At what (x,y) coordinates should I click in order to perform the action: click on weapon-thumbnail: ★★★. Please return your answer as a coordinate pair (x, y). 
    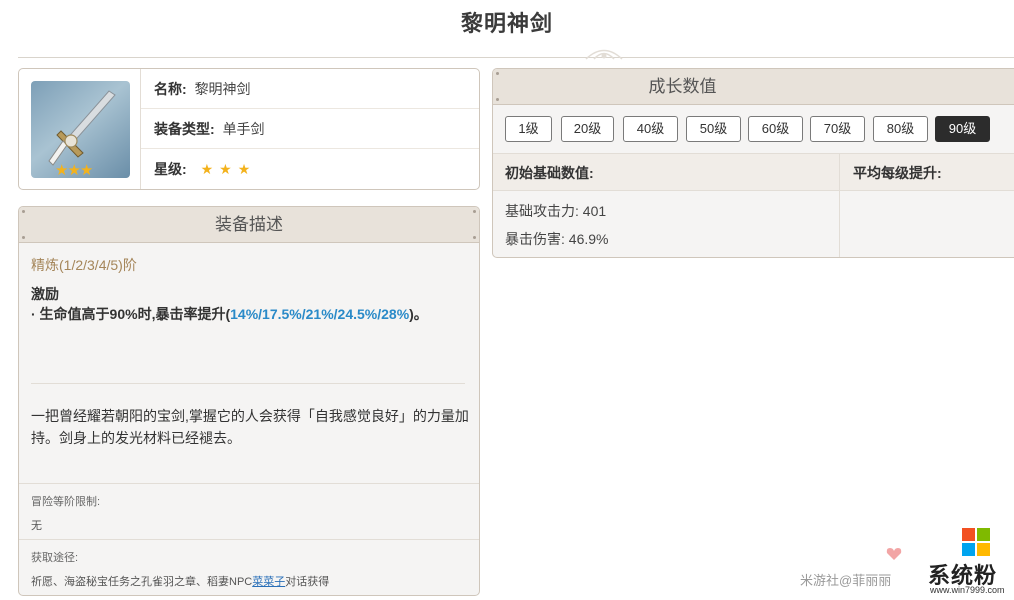
    Looking at the image, I should click on (80, 129).